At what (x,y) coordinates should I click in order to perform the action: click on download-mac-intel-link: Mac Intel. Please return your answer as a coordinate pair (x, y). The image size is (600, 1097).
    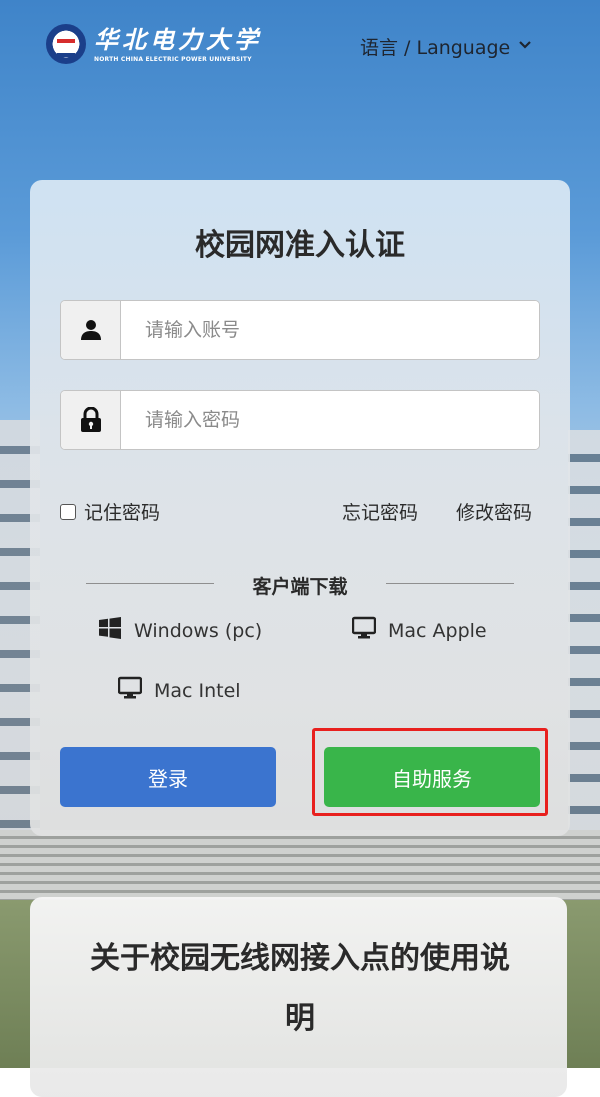
    Looking at the image, I should click on (179, 690).